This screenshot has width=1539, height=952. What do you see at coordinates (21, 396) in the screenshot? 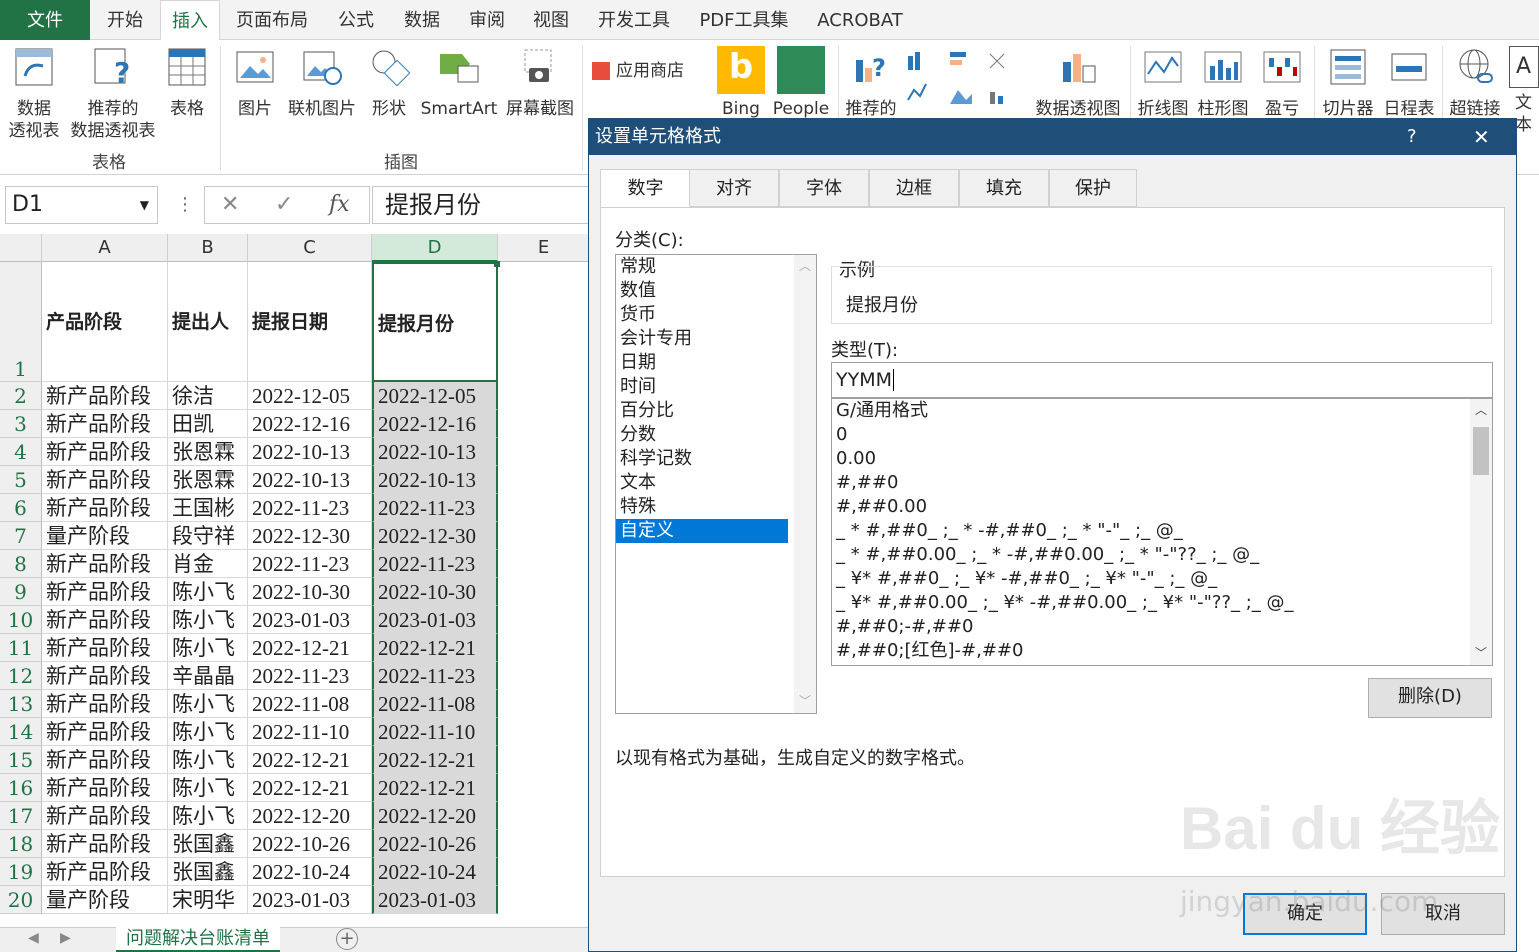
I see `row-header: 2` at bounding box center [21, 396].